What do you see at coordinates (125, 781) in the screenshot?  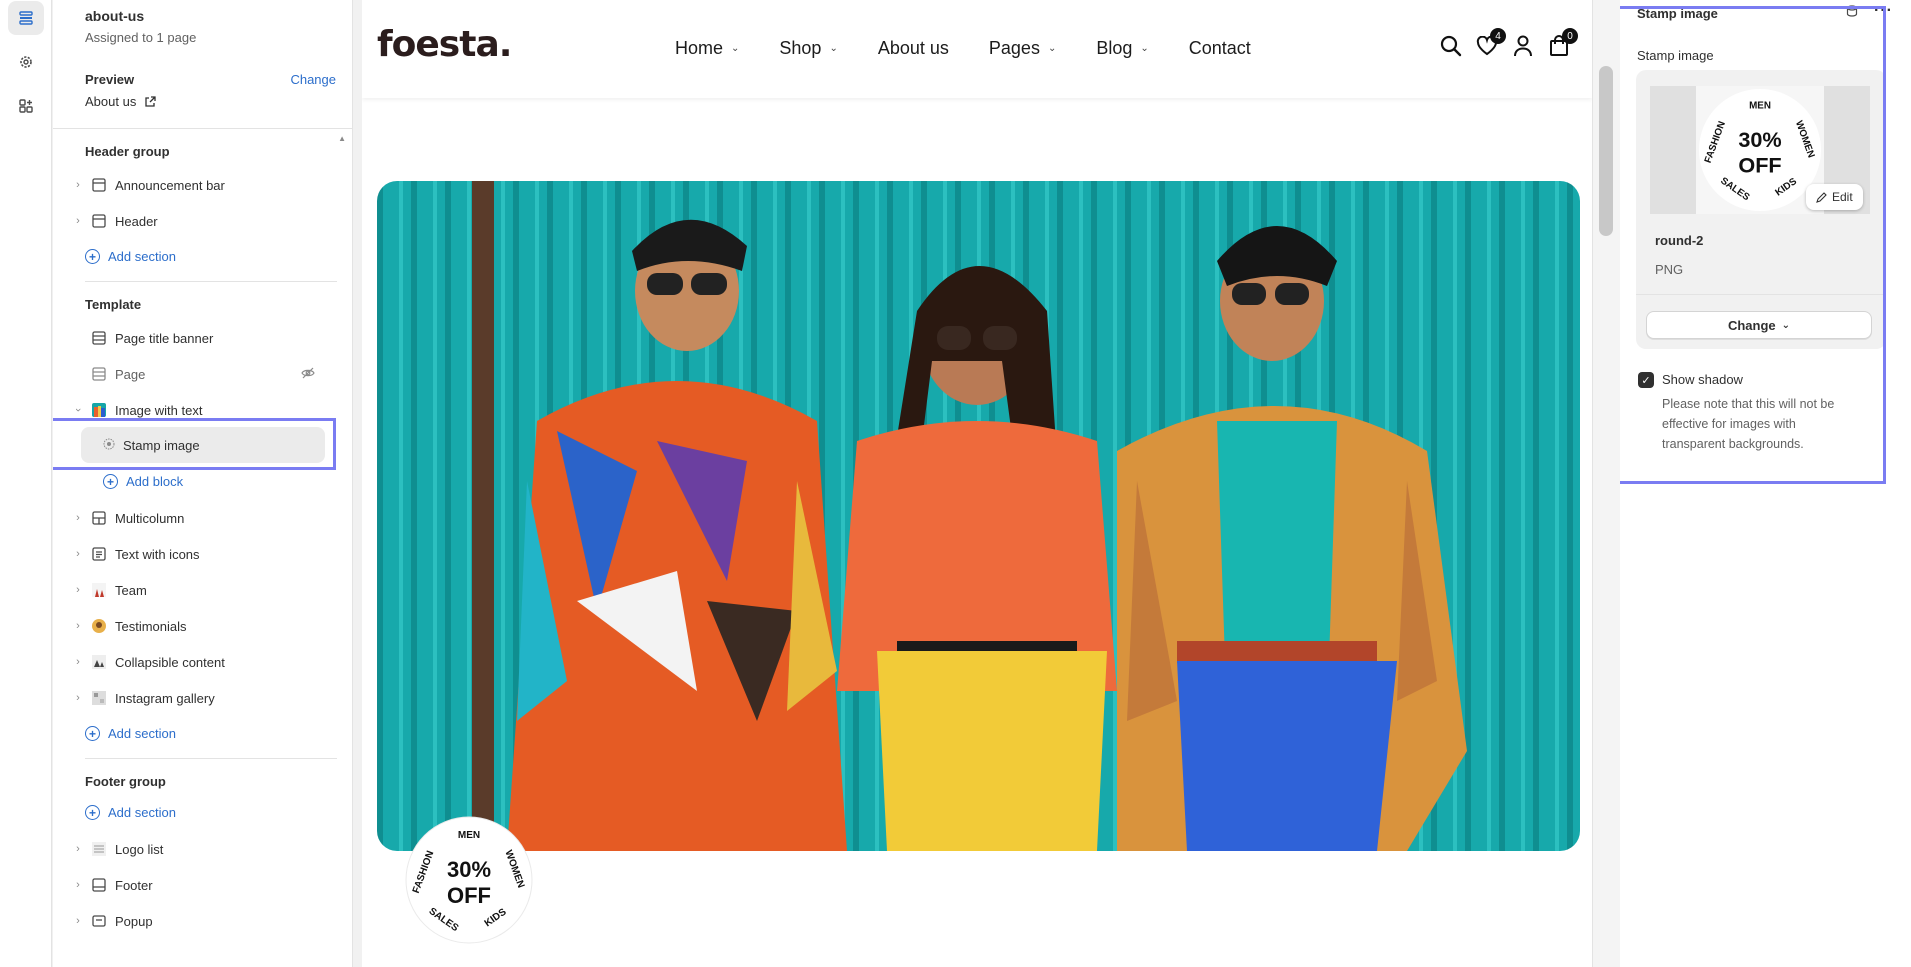 I see `footer-group-label: Footer group` at bounding box center [125, 781].